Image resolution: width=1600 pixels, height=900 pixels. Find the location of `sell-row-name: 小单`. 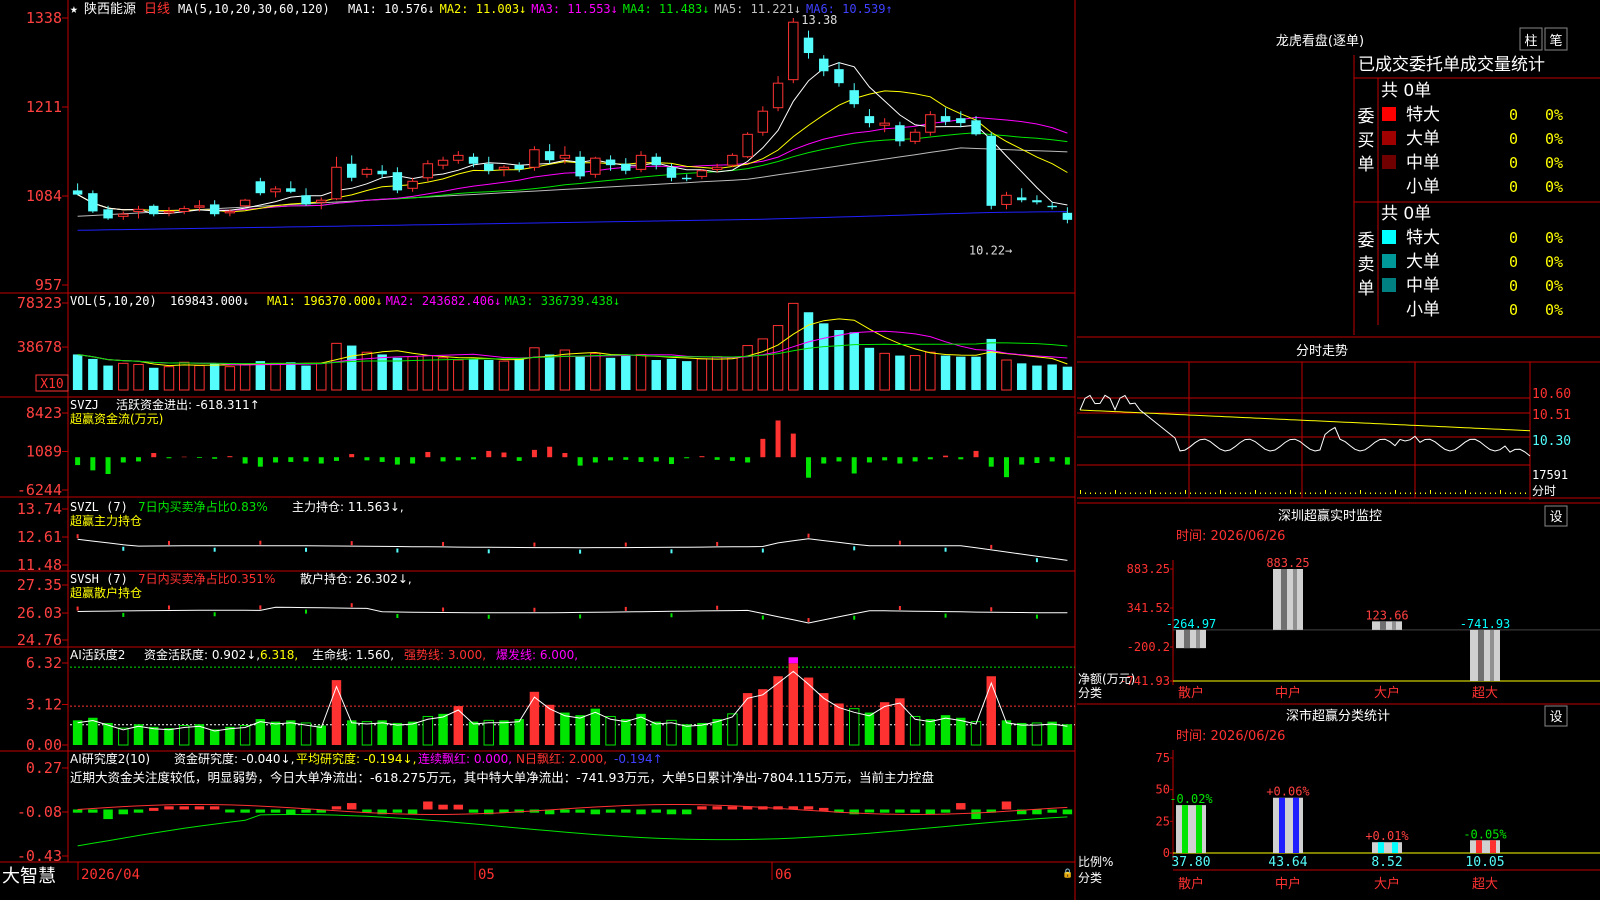

sell-row-name: 小单 is located at coordinates (1423, 310).